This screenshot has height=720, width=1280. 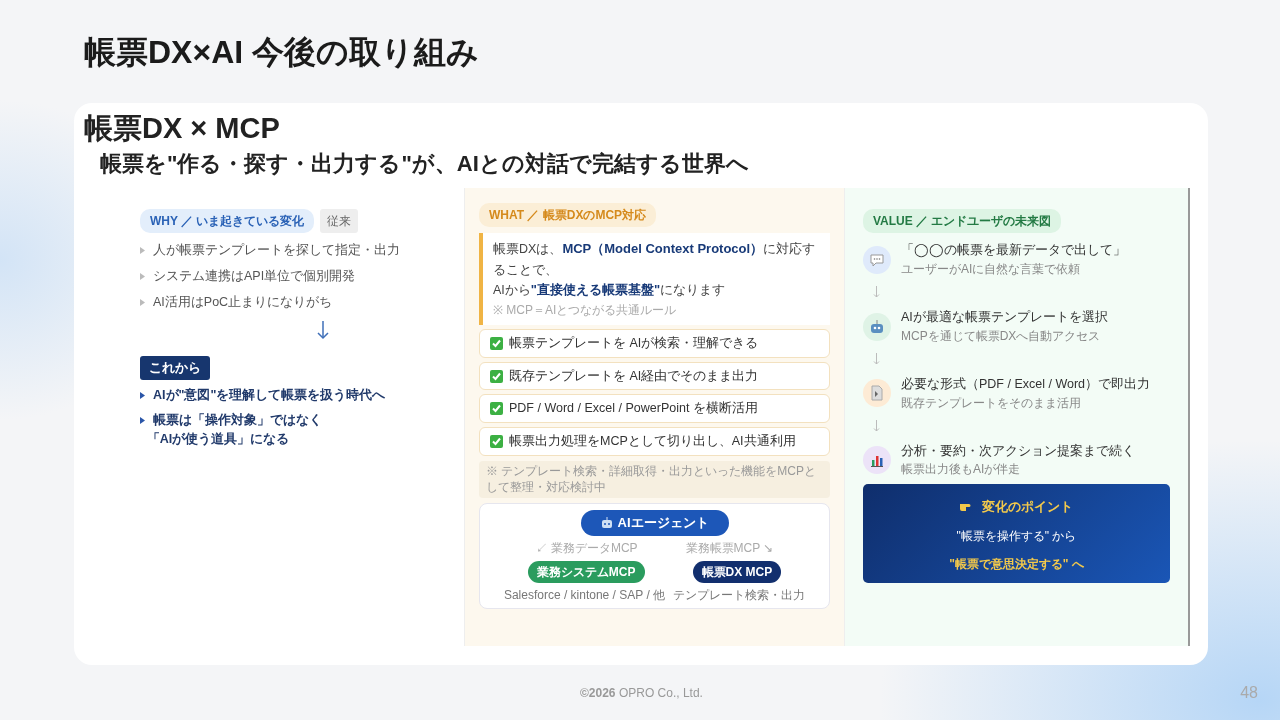 I want to click on document-icon, so click(x=877, y=393).